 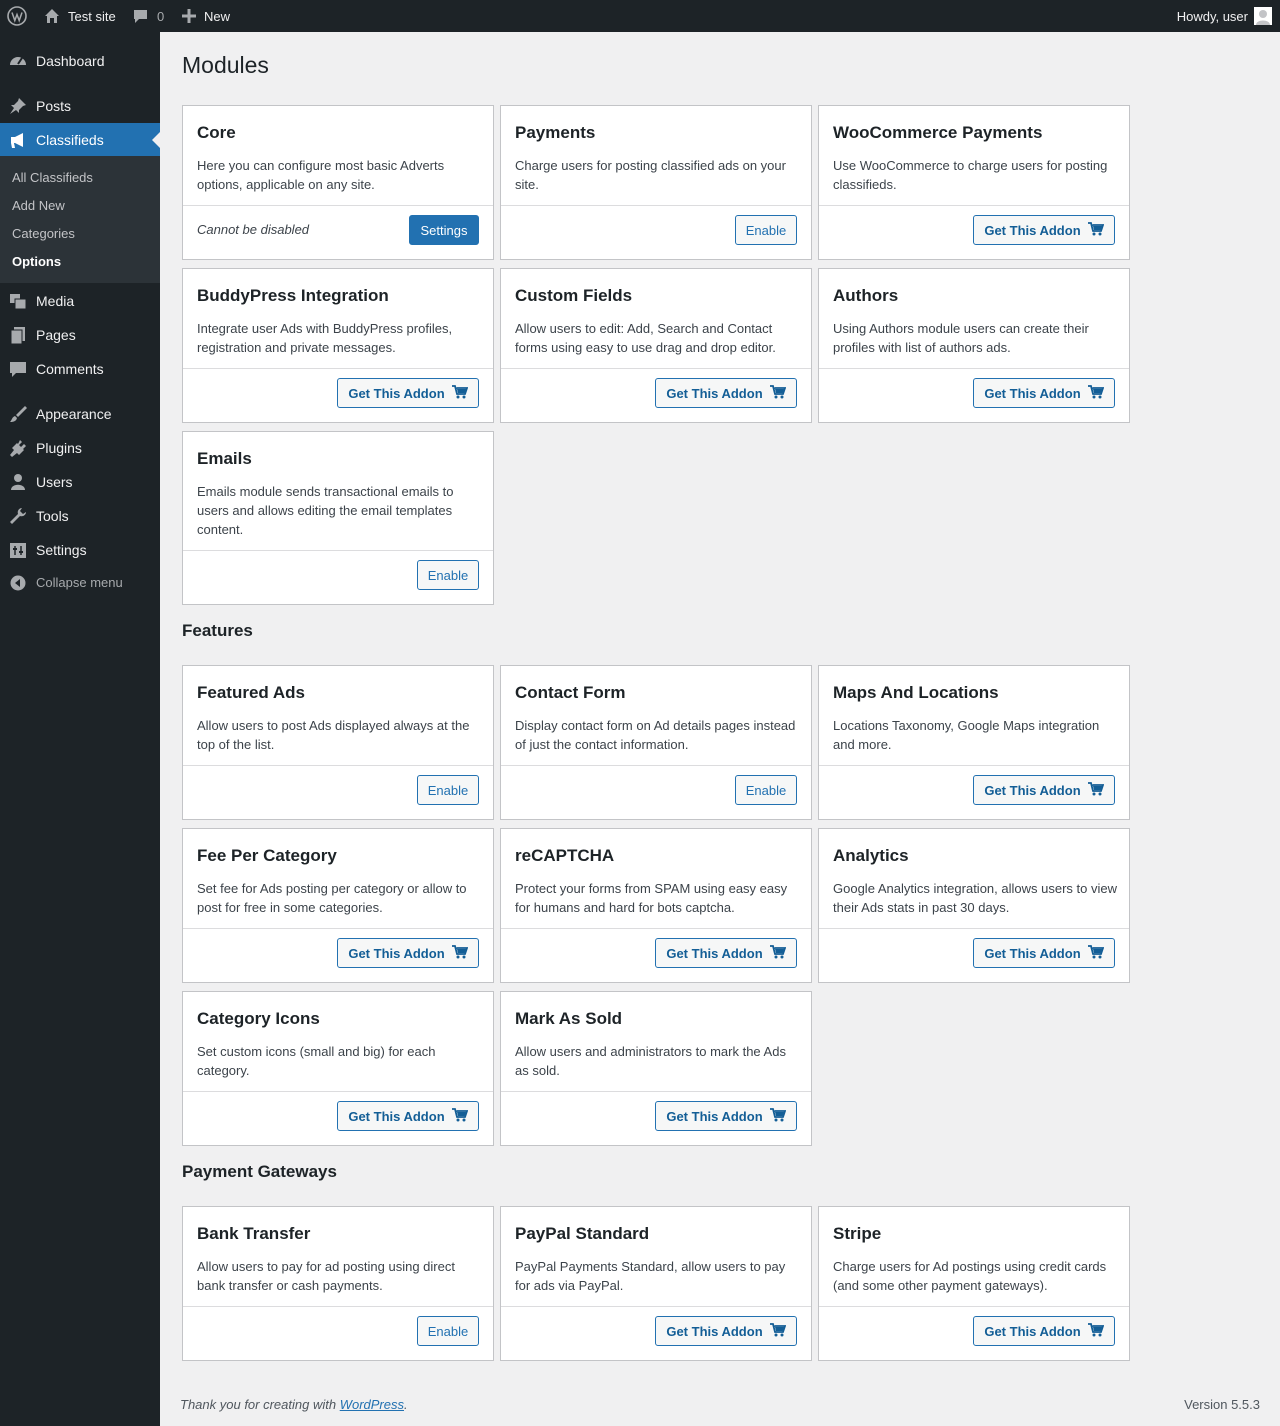 I want to click on card-title: reCAPTCHA, so click(x=565, y=855).